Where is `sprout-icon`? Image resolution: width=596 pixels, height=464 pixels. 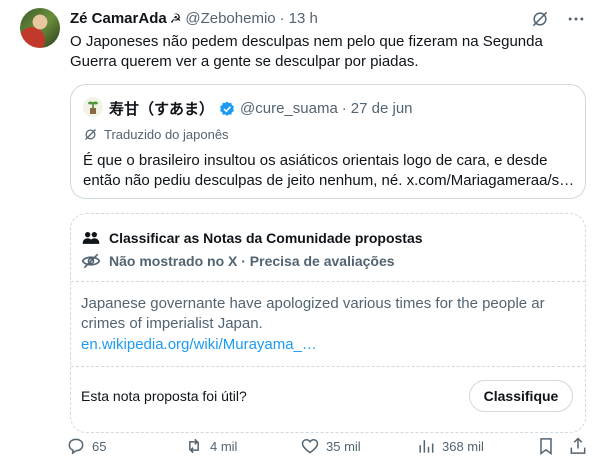 sprout-icon is located at coordinates (93, 107).